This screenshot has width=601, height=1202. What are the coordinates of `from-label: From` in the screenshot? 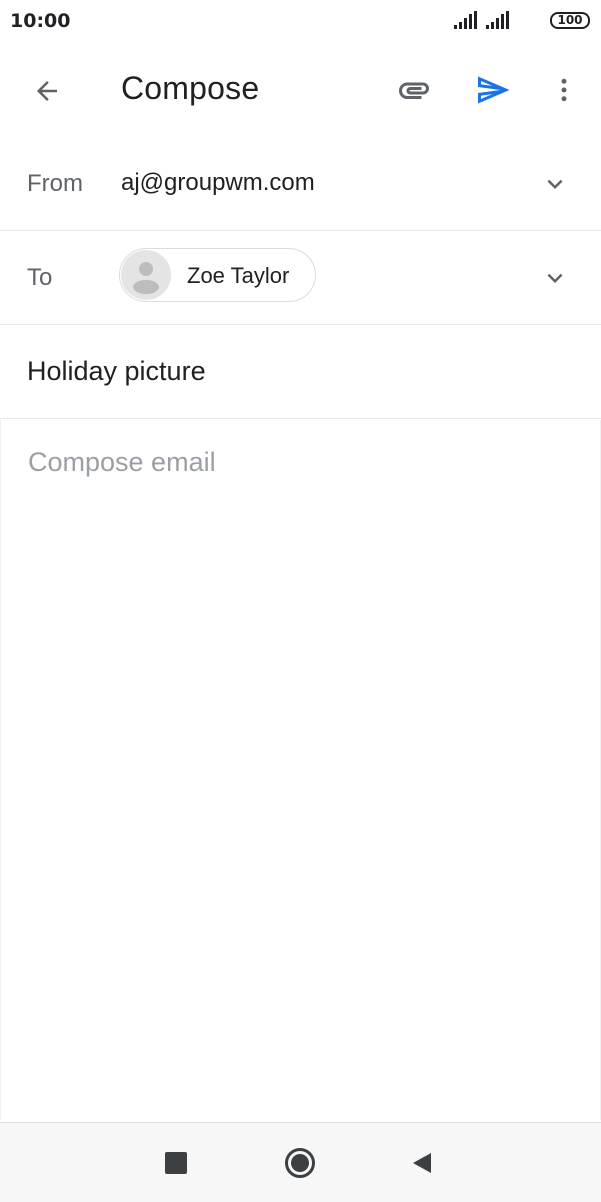 It's located at (55, 183).